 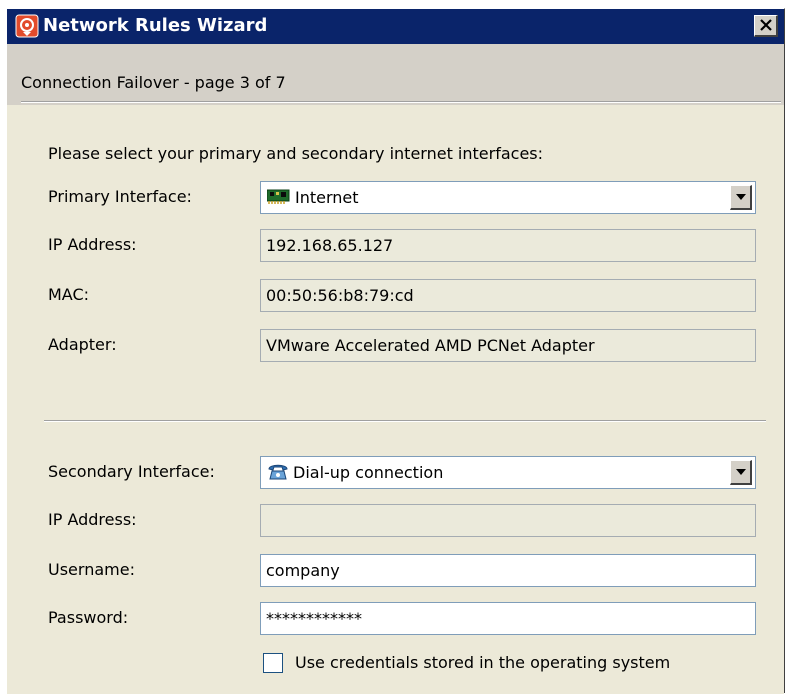 I want to click on primary-mac-field: 00:50:56:b8:79:cd, so click(x=508, y=295).